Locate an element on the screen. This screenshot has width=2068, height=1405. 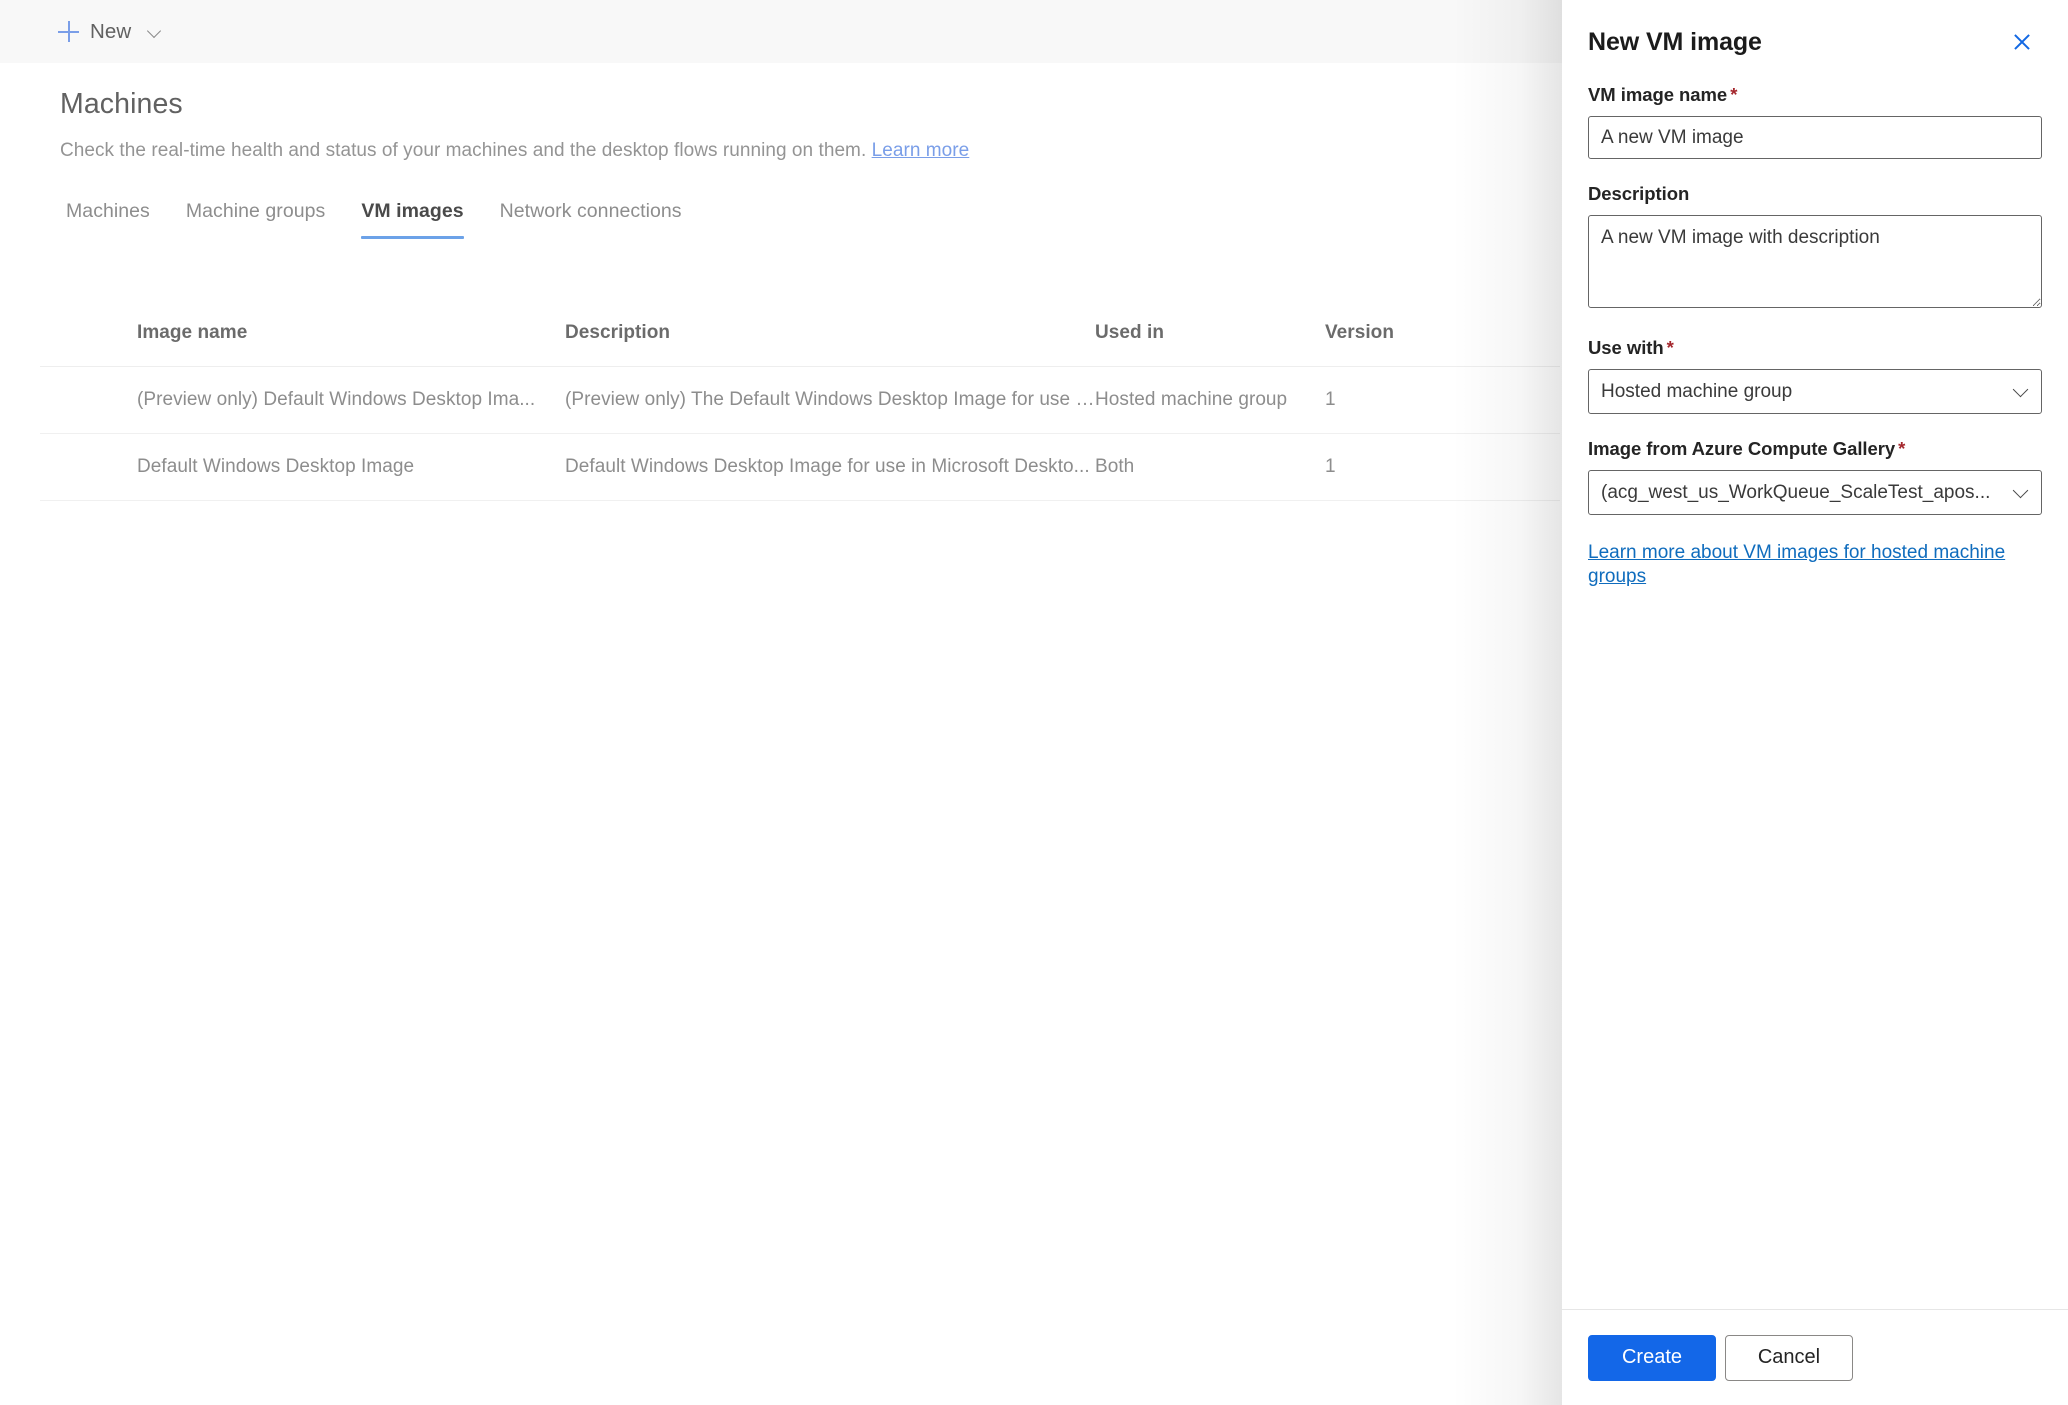
use-with-selected-value: Hosted machine group is located at coordinates (1697, 391).